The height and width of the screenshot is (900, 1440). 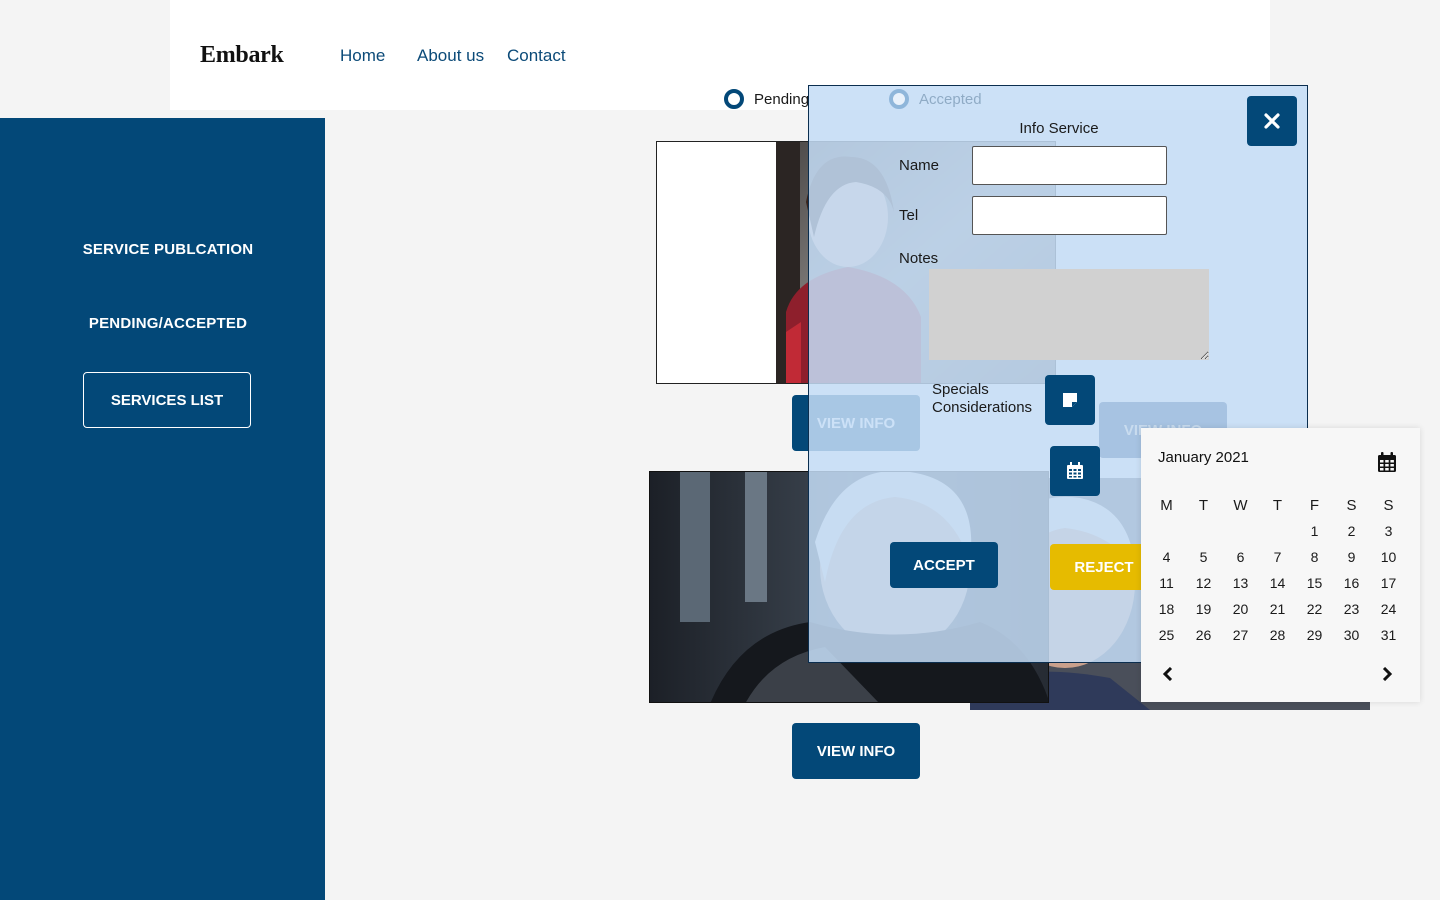 I want to click on calendar-day: 21, so click(x=1277, y=614).